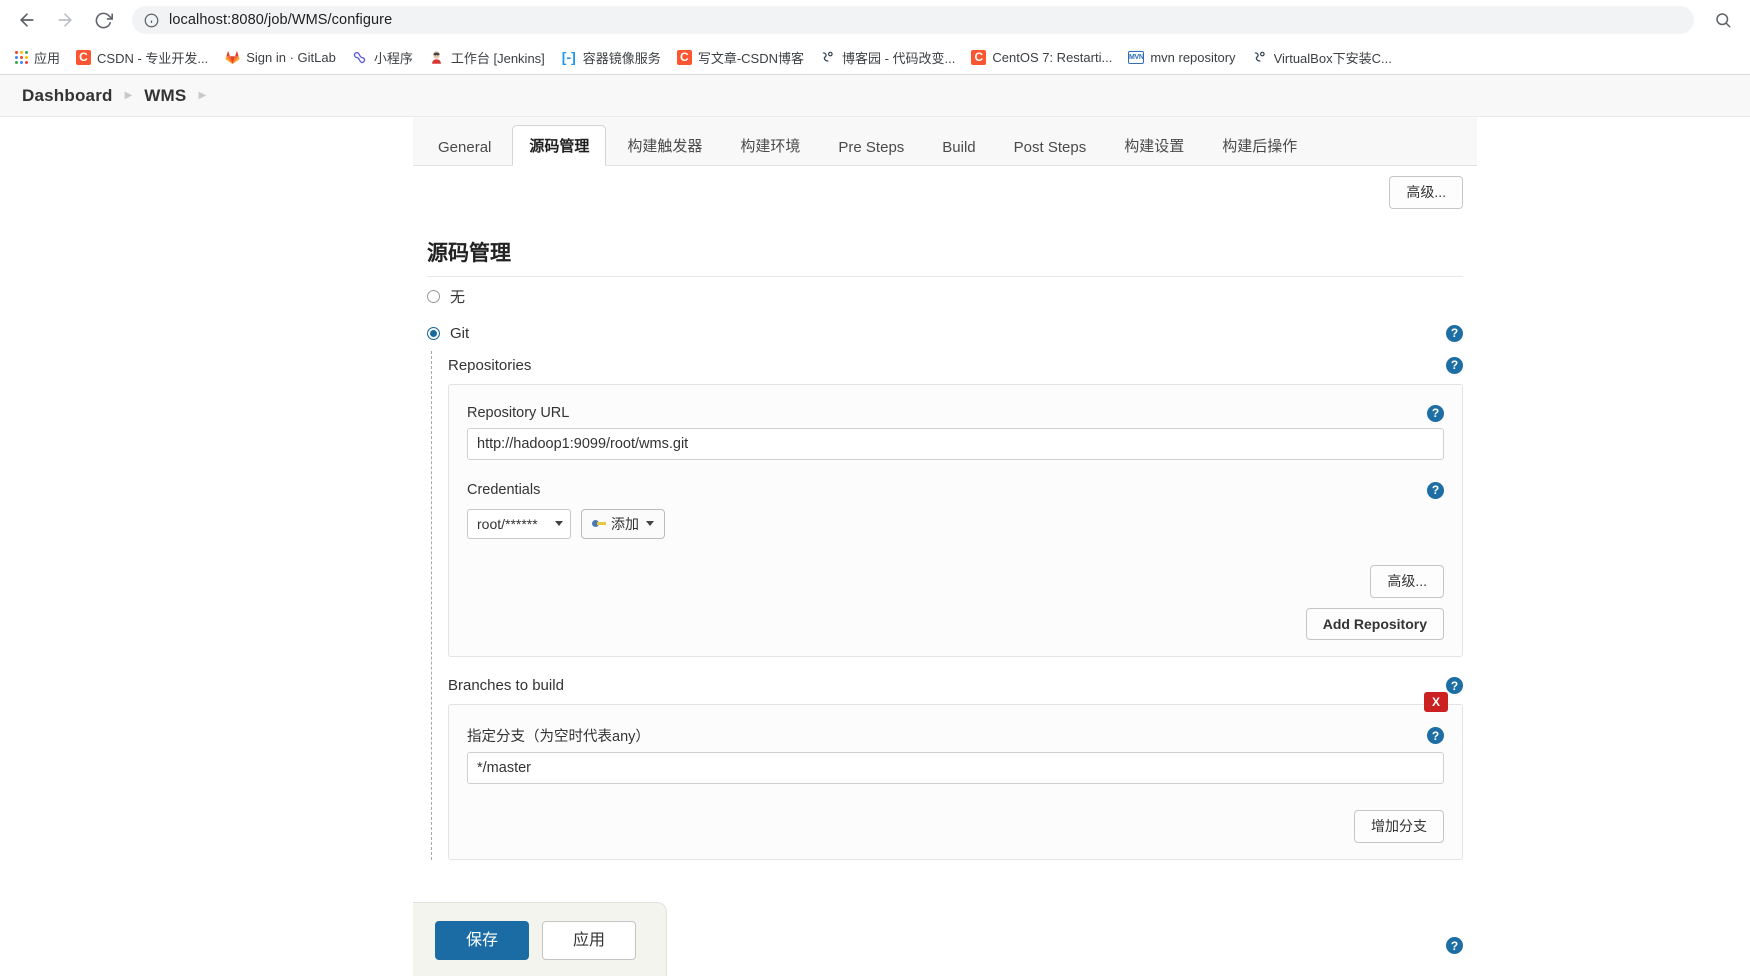  Describe the element at coordinates (955, 768) in the screenshot. I see `branch-spec-input` at that location.